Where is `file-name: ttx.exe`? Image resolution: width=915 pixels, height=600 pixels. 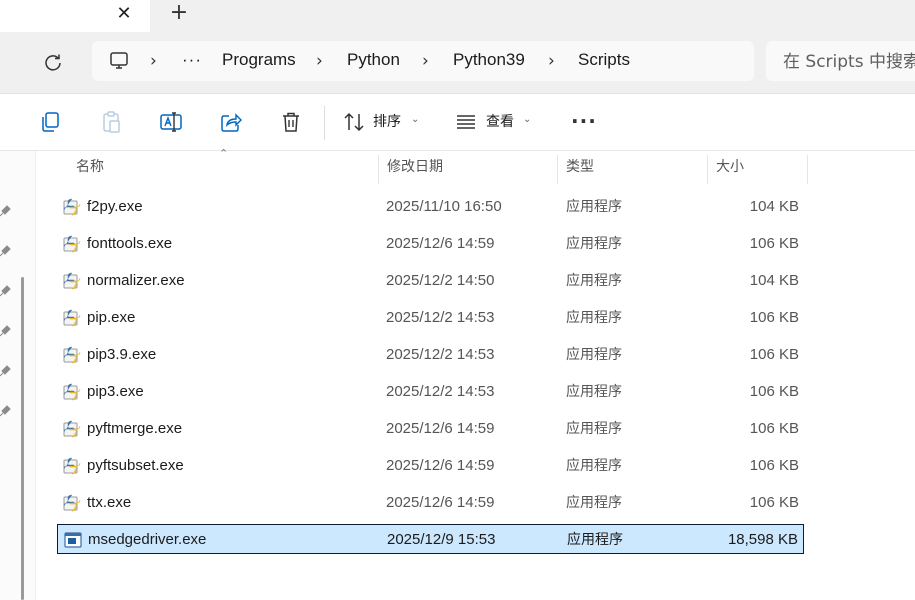
file-name: ttx.exe is located at coordinates (109, 502).